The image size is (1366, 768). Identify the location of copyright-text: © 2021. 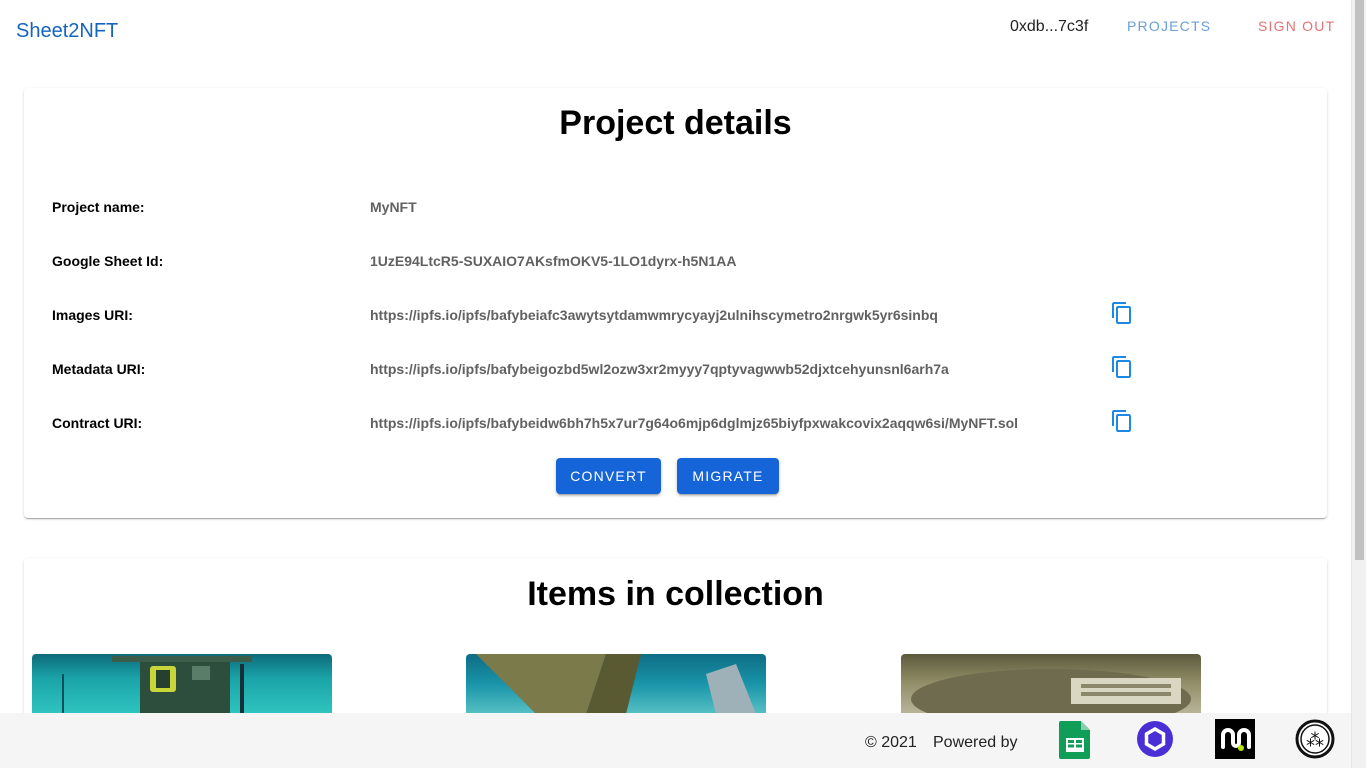
(891, 742).